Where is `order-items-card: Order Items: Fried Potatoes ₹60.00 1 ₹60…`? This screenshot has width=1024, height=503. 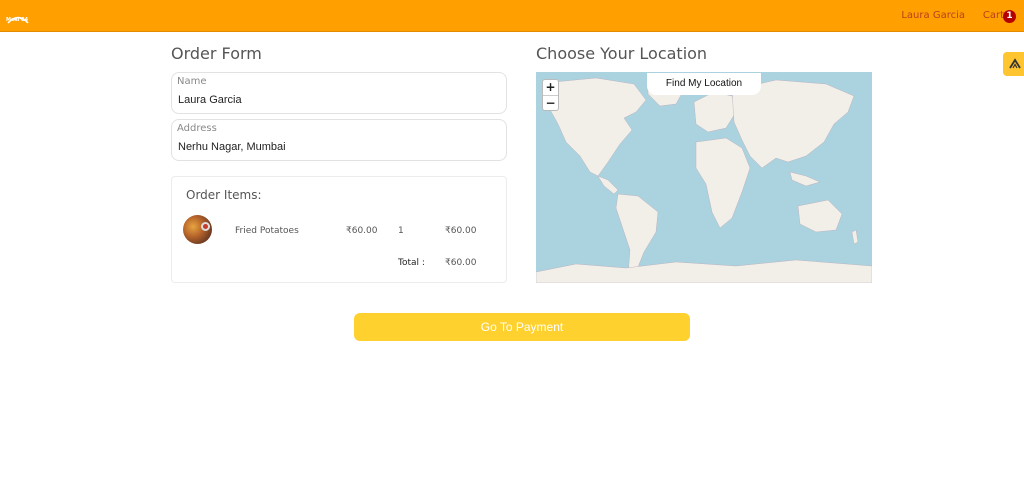
order-items-card: Order Items: Fried Potatoes ₹60.00 1 ₹60… is located at coordinates (339, 229).